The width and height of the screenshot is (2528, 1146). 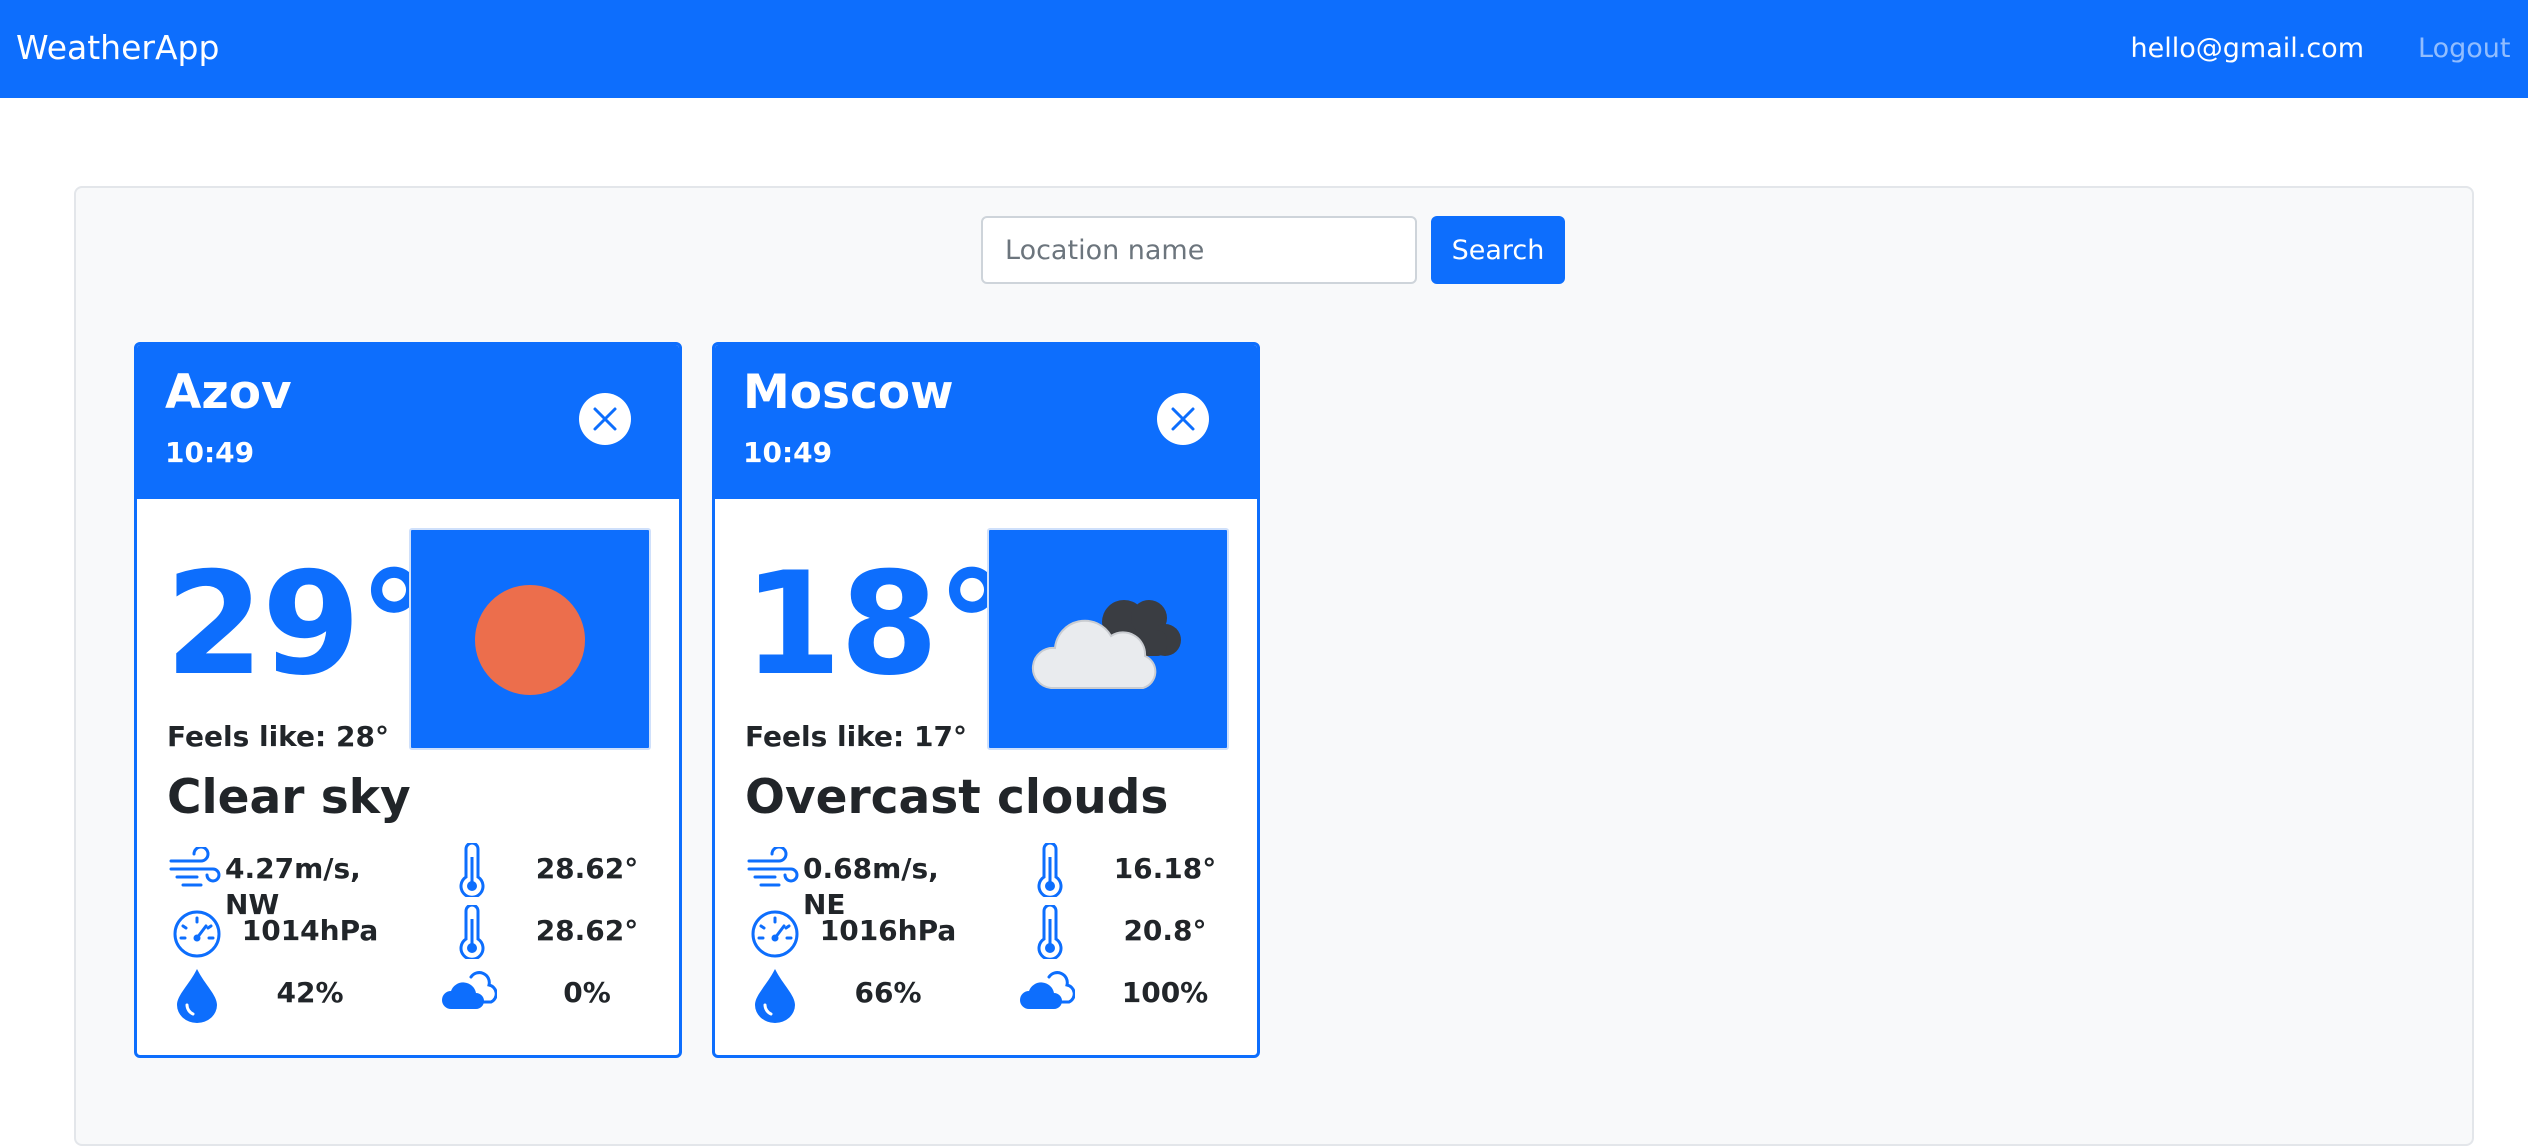 I want to click on weather-description: Clear sky, so click(x=289, y=797).